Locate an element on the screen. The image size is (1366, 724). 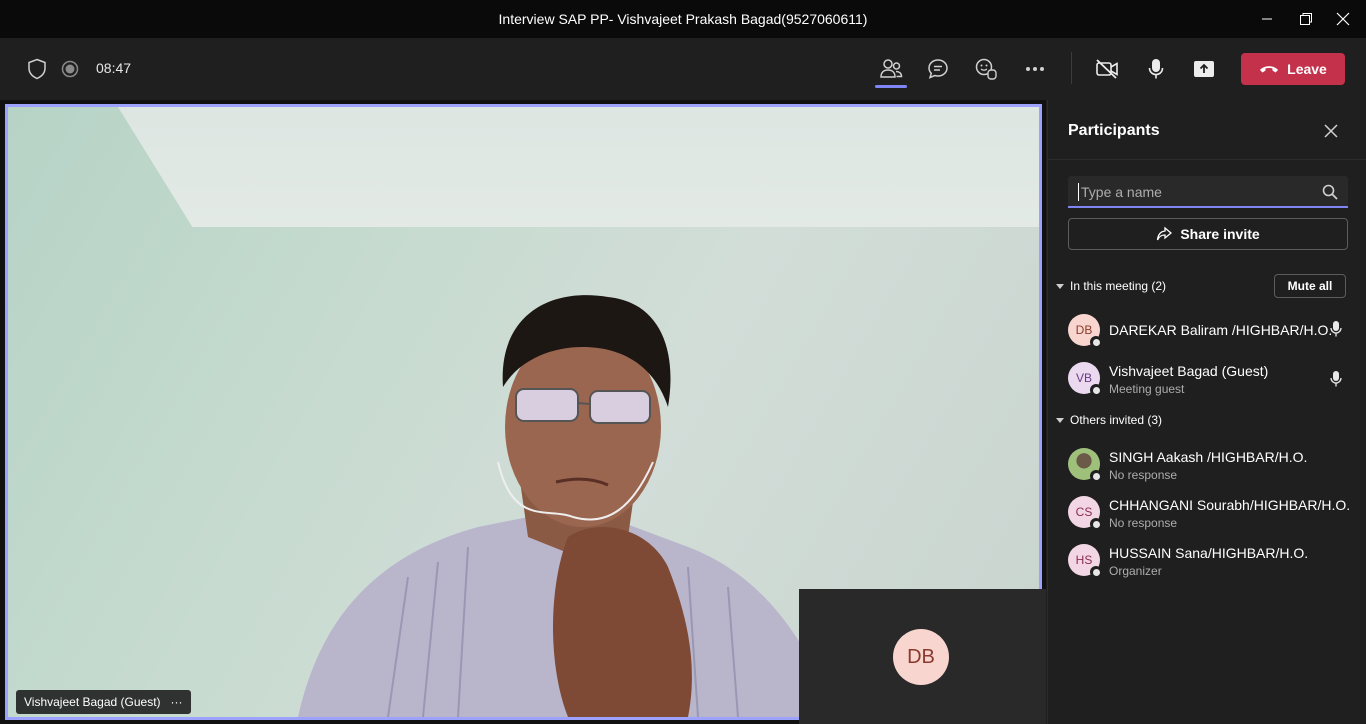
mic-toggle-button is located at coordinates (1156, 69).